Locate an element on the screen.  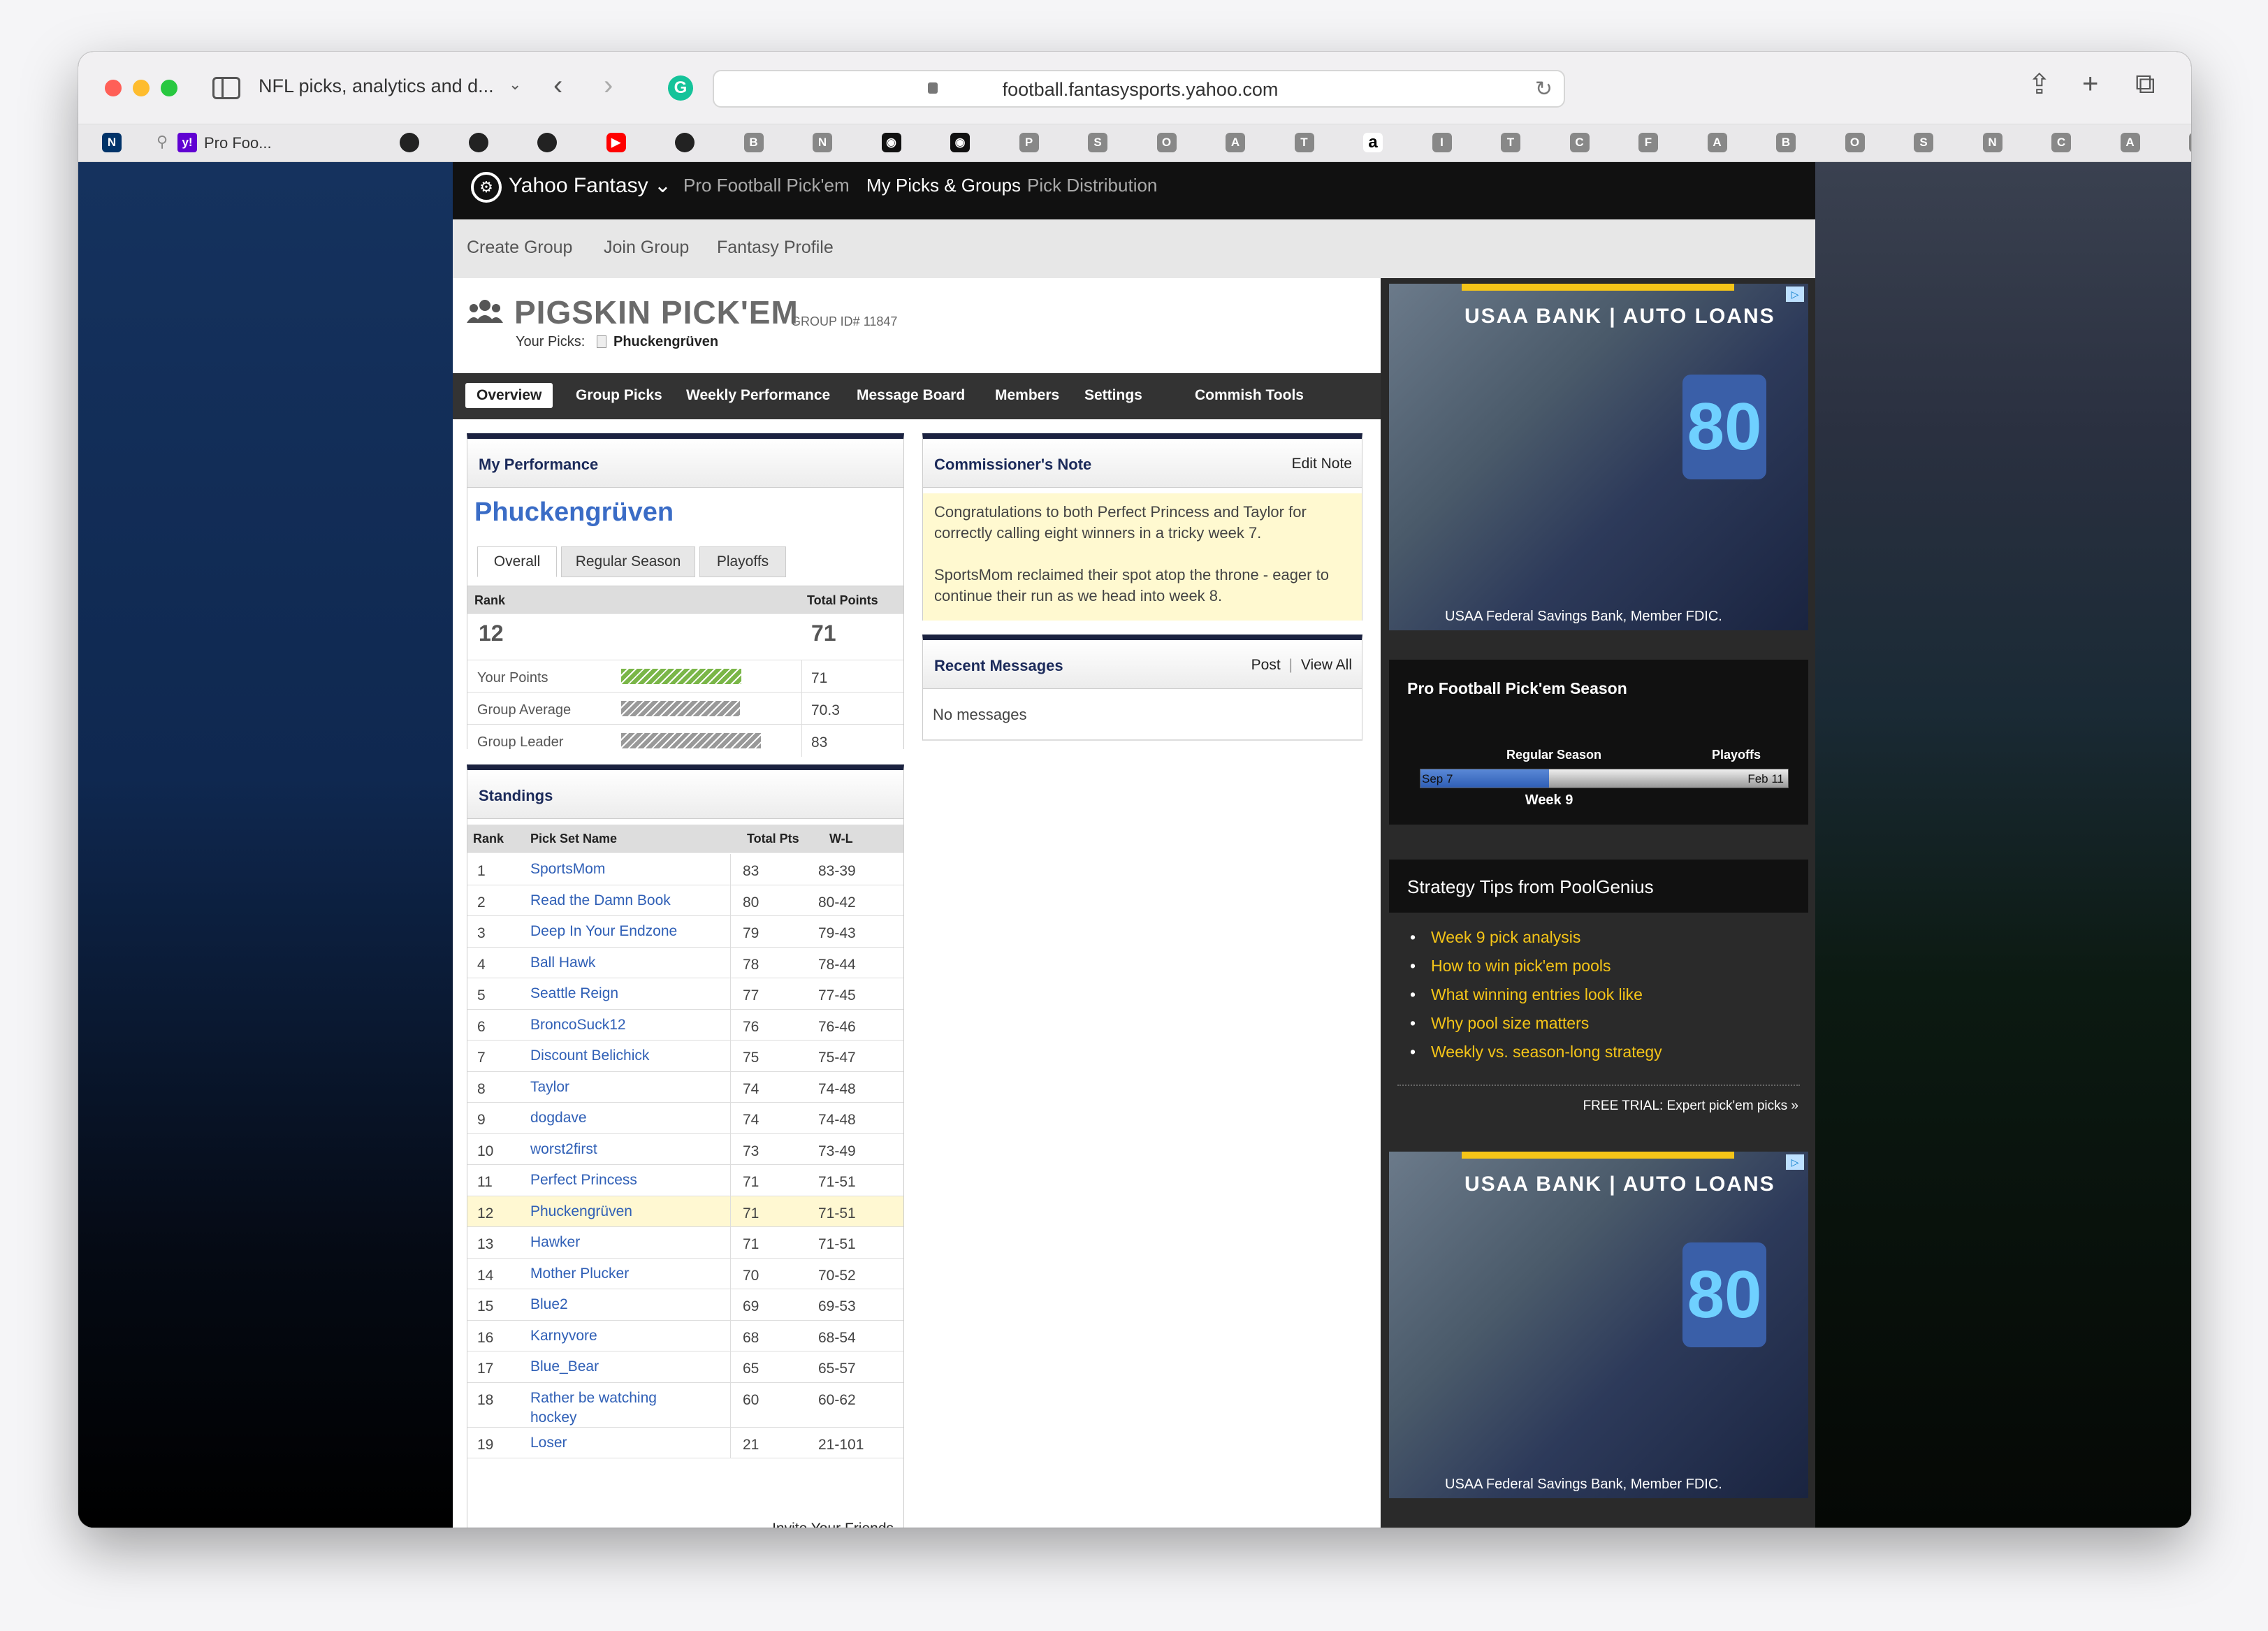
strategy-tip-link: What winning entries look like is located at coordinates (1526, 994).